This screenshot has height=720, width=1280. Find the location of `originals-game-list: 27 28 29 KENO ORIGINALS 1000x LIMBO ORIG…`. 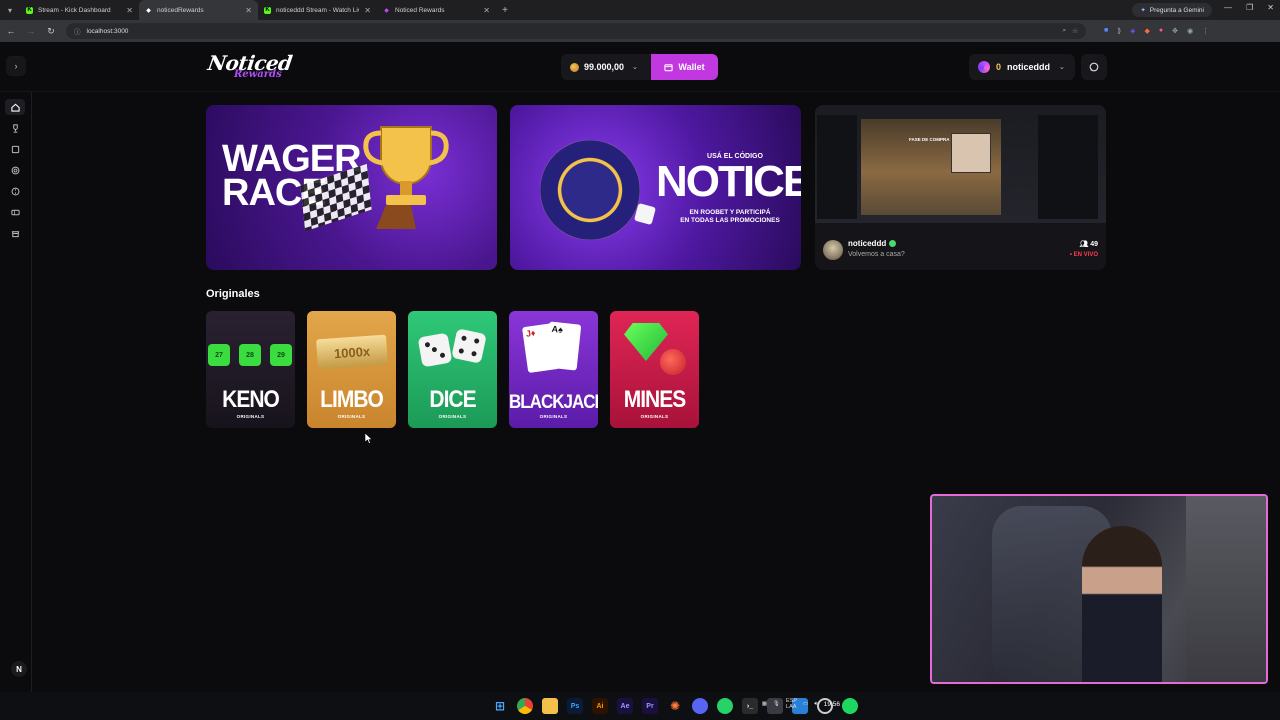

originals-game-list: 27 28 29 KENO ORIGINALS 1000x LIMBO ORIG… is located at coordinates (452, 369).